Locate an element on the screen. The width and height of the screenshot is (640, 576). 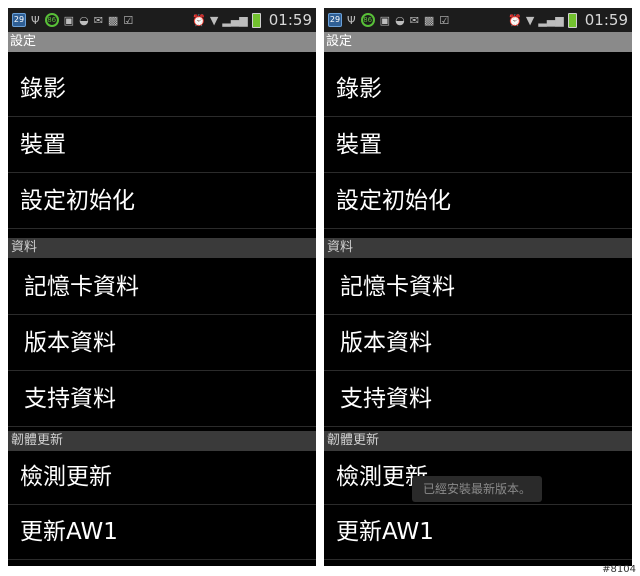
toast-message: 已經安裝最新版本。 is located at coordinates (477, 489).